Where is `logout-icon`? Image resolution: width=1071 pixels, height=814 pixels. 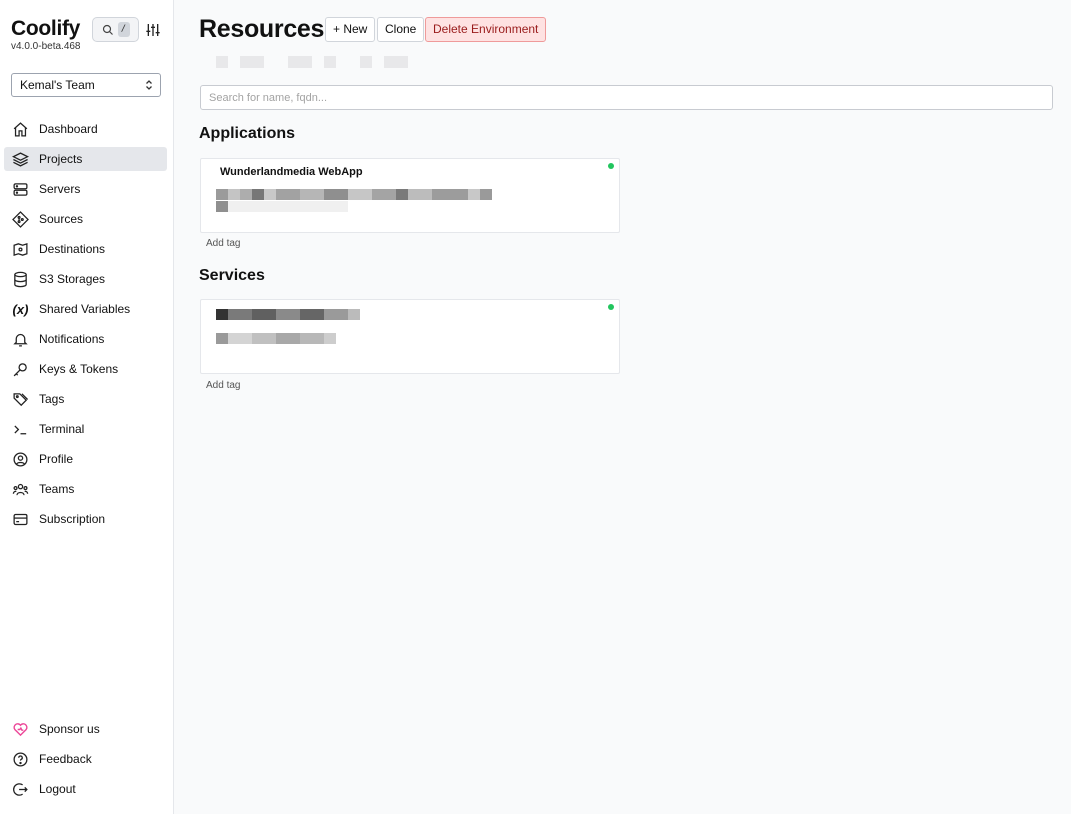
logout-icon is located at coordinates (20, 789).